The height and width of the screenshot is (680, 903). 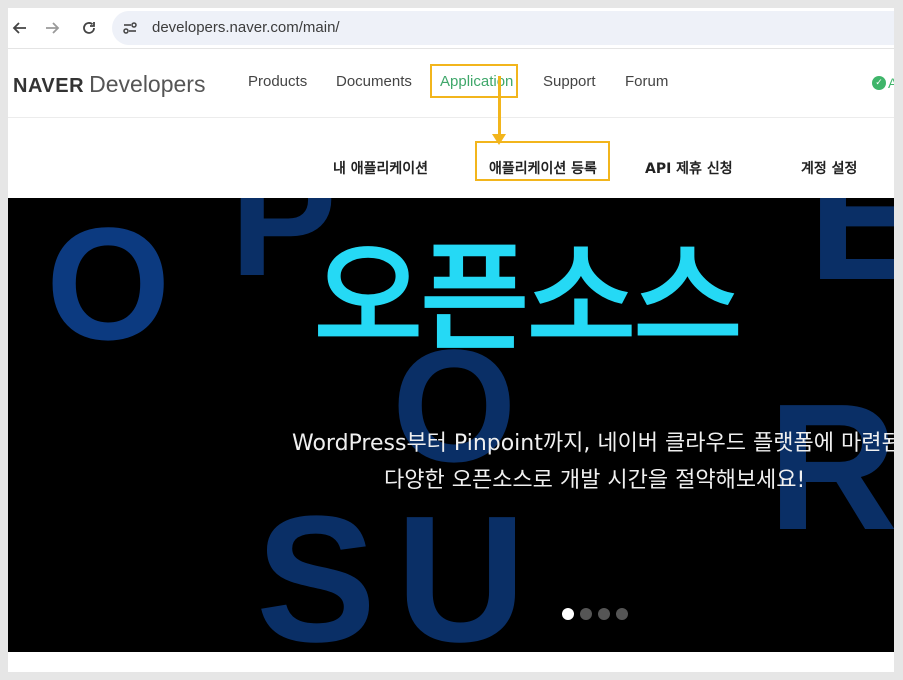 I want to click on address-bar: developers.naver.com/main/, so click(x=503, y=28).